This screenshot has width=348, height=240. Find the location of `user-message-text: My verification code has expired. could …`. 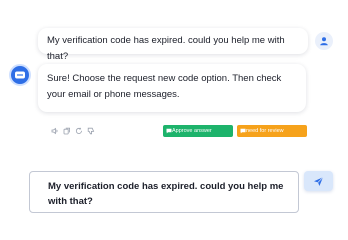

user-message-text: My verification code has expired. could … is located at coordinates (166, 48).